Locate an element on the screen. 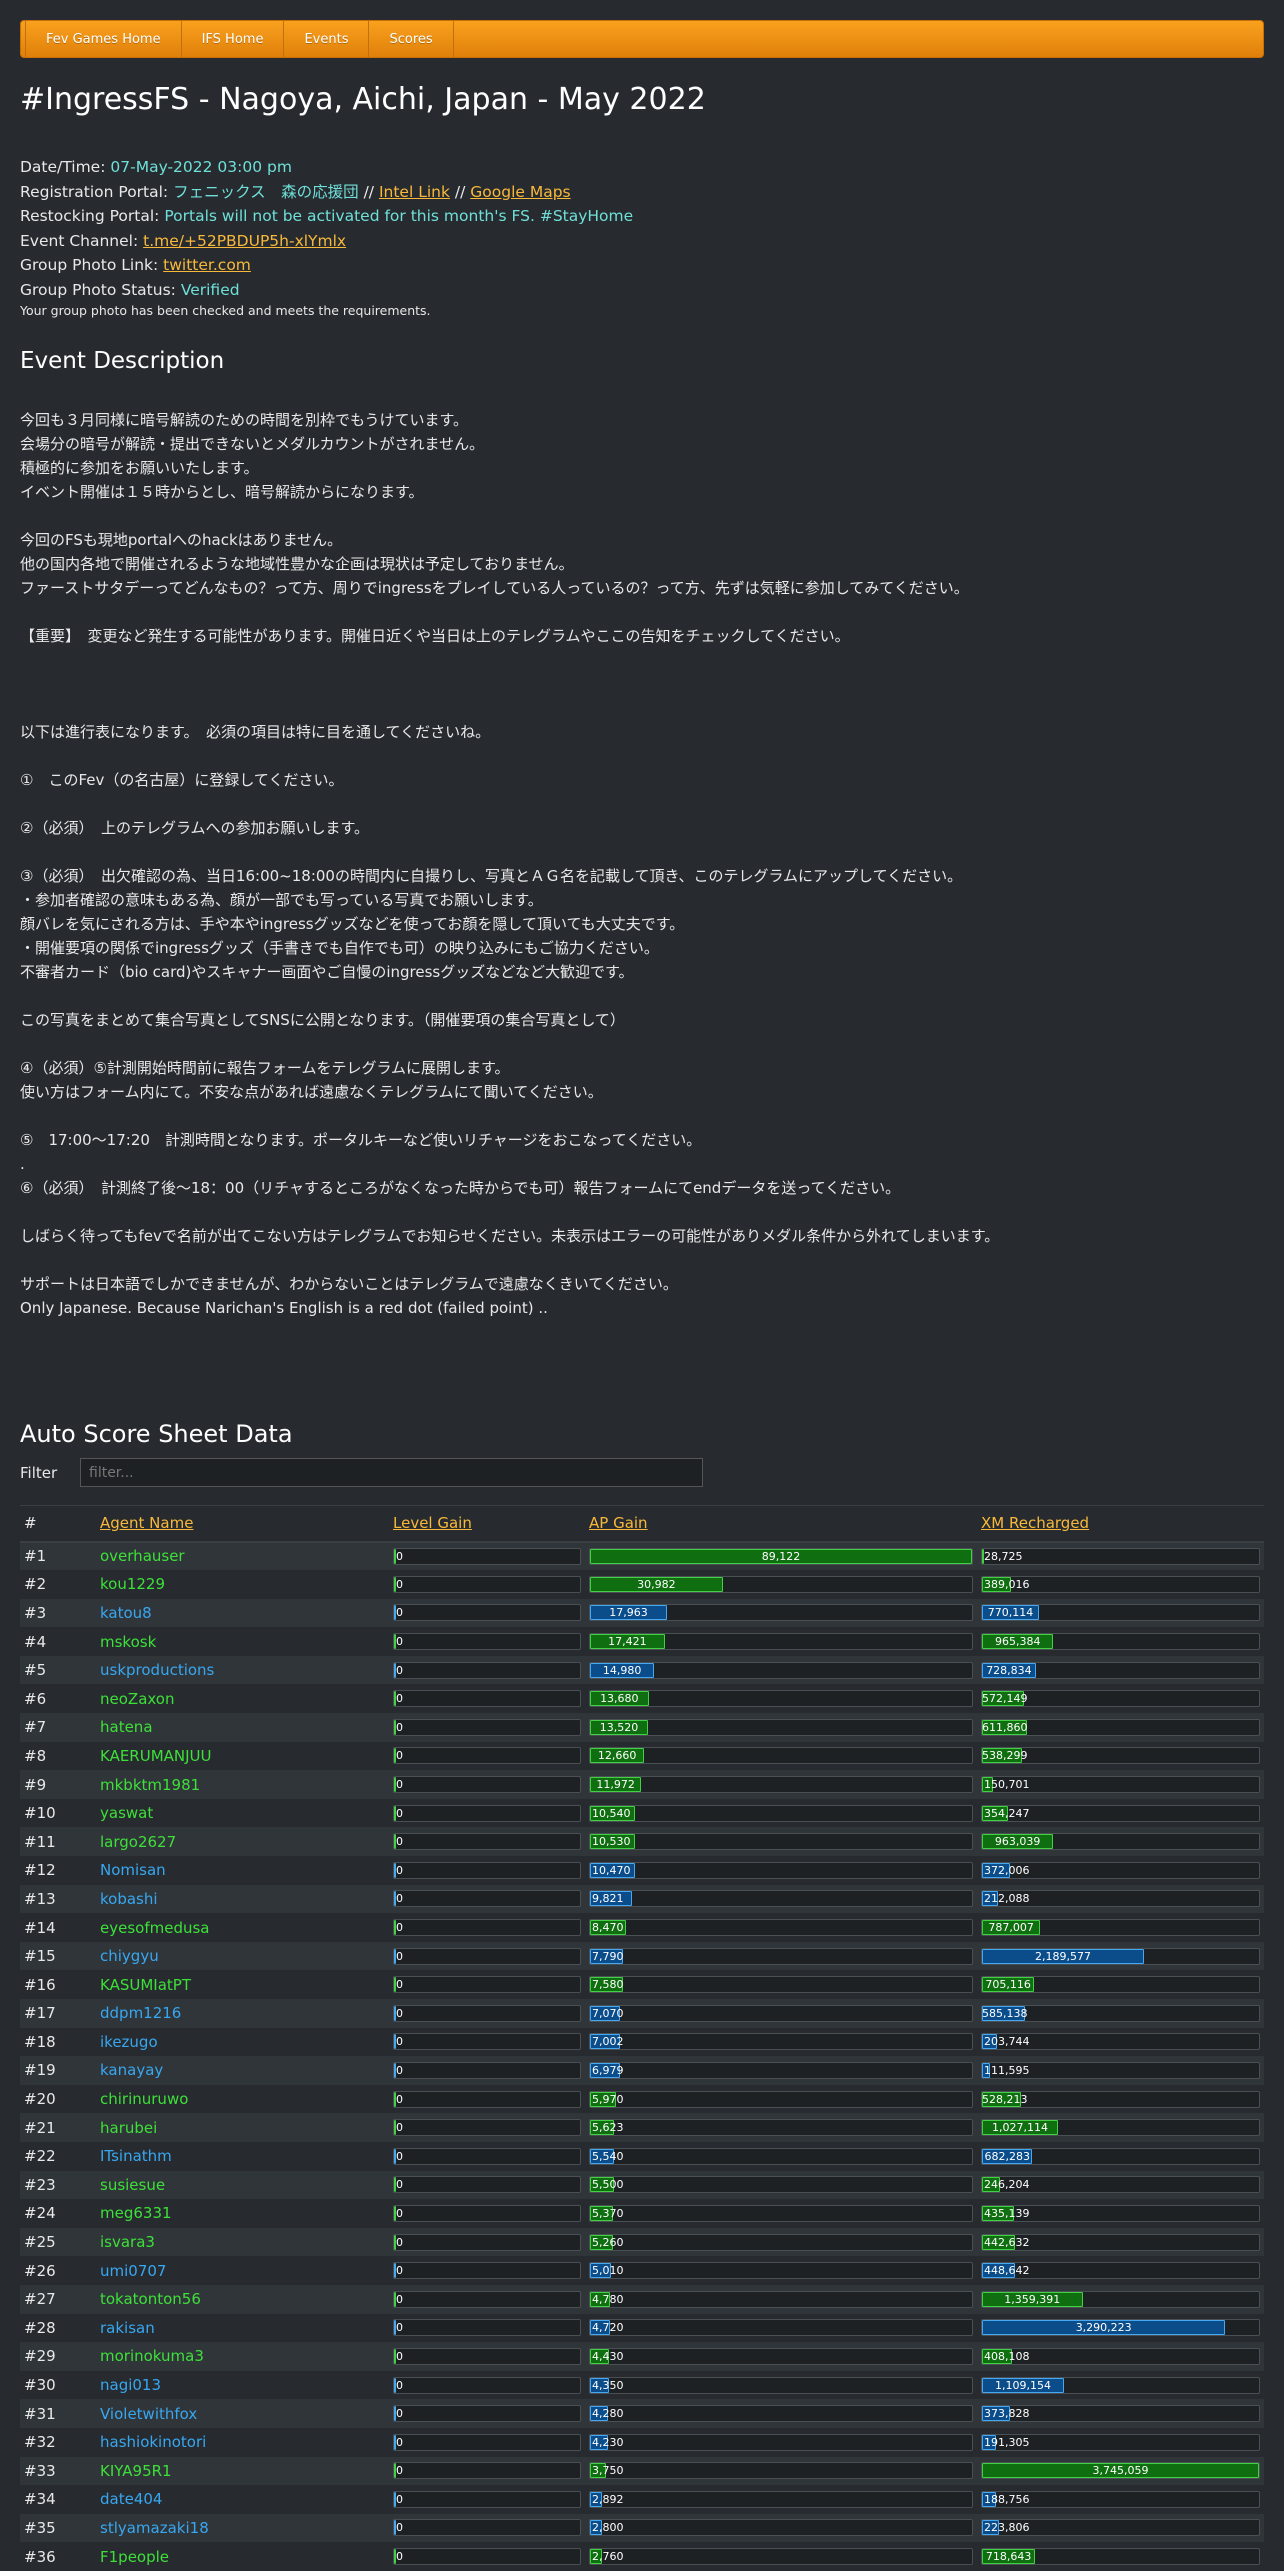 The width and height of the screenshot is (1284, 2571). rank-cell: #23 is located at coordinates (58, 2185).